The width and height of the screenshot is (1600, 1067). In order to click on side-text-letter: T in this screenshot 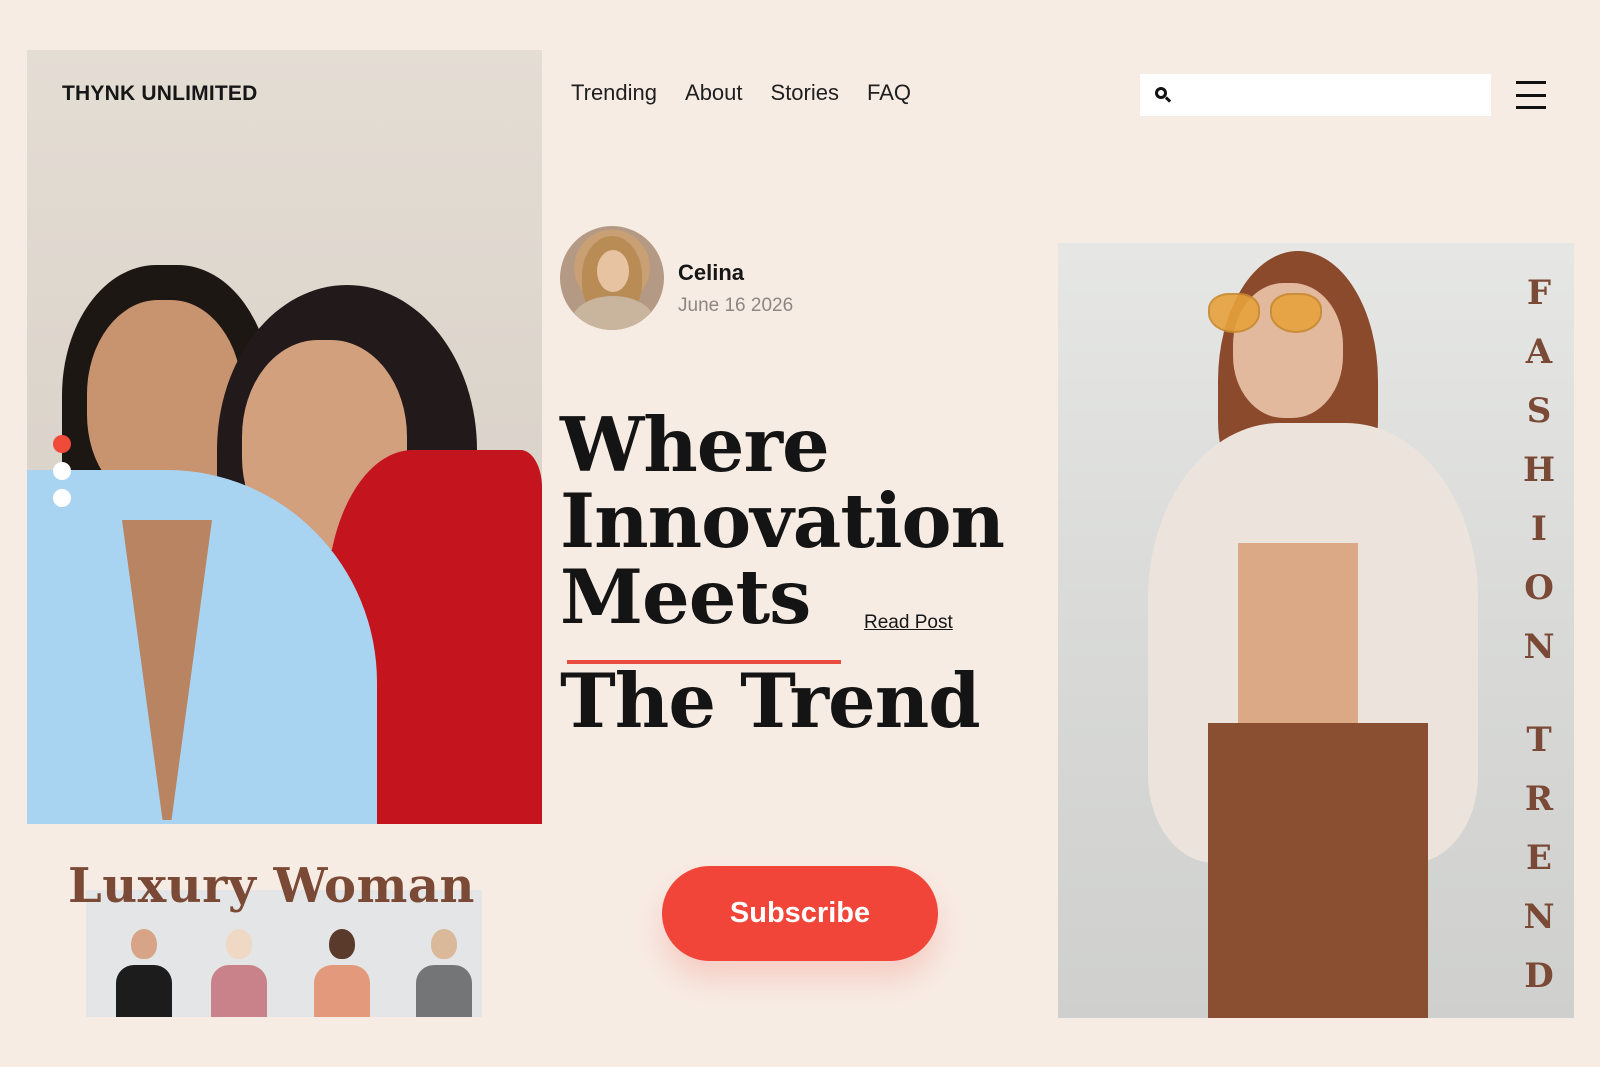, I will do `click(1539, 740)`.